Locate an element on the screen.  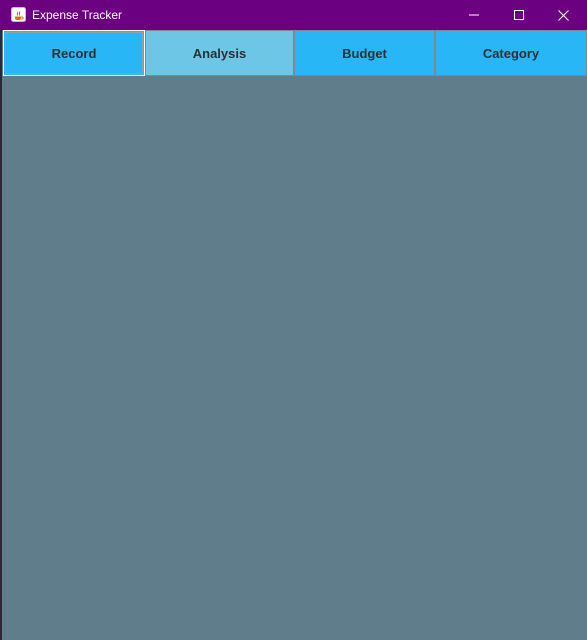
window-title: Expense Tracker is located at coordinates (77, 15).